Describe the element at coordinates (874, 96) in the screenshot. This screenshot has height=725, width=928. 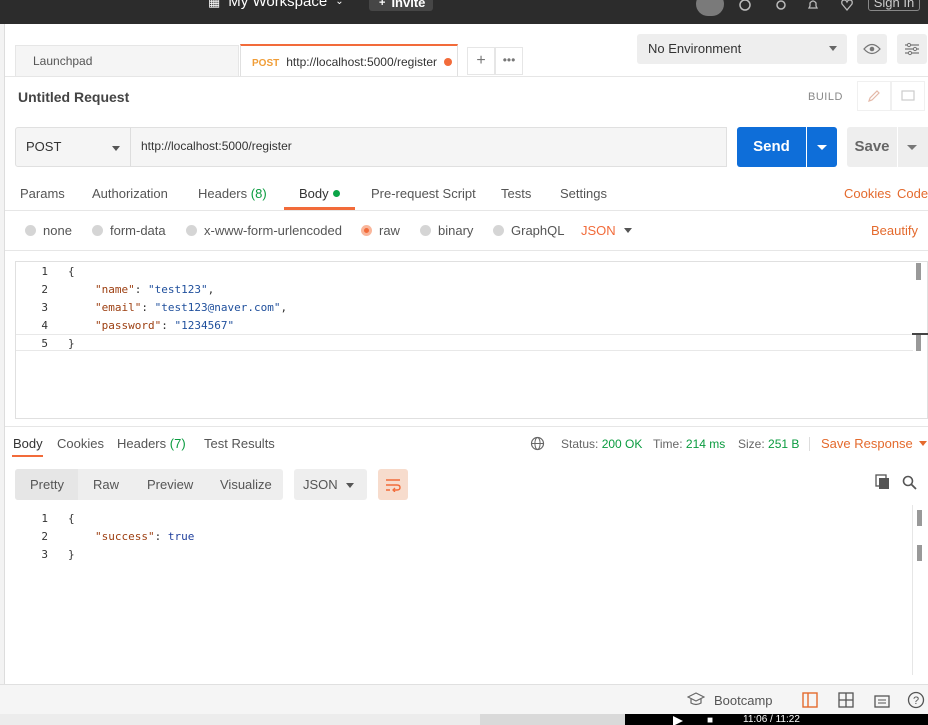
I see `edit-button` at that location.